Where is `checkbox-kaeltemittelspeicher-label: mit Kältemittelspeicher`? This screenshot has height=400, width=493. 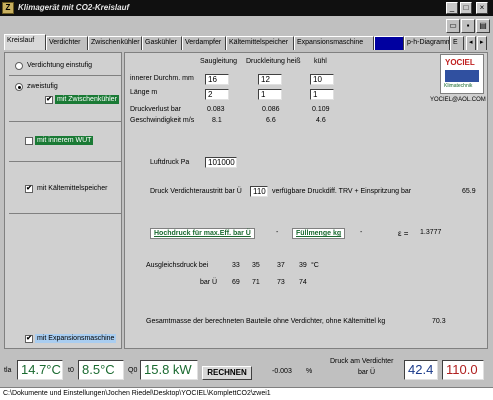 checkbox-kaeltemittelspeicher-label: mit Kältemittelspeicher is located at coordinates (72, 188).